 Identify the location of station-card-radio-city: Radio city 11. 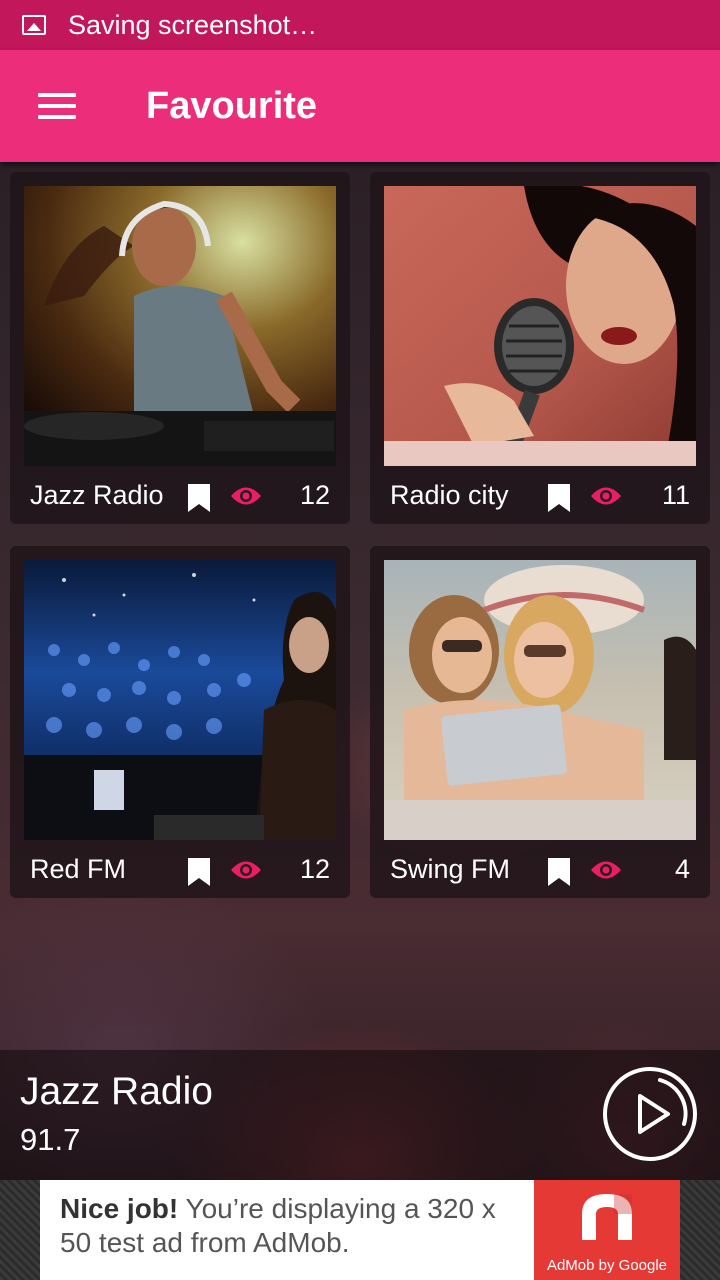
(540, 348).